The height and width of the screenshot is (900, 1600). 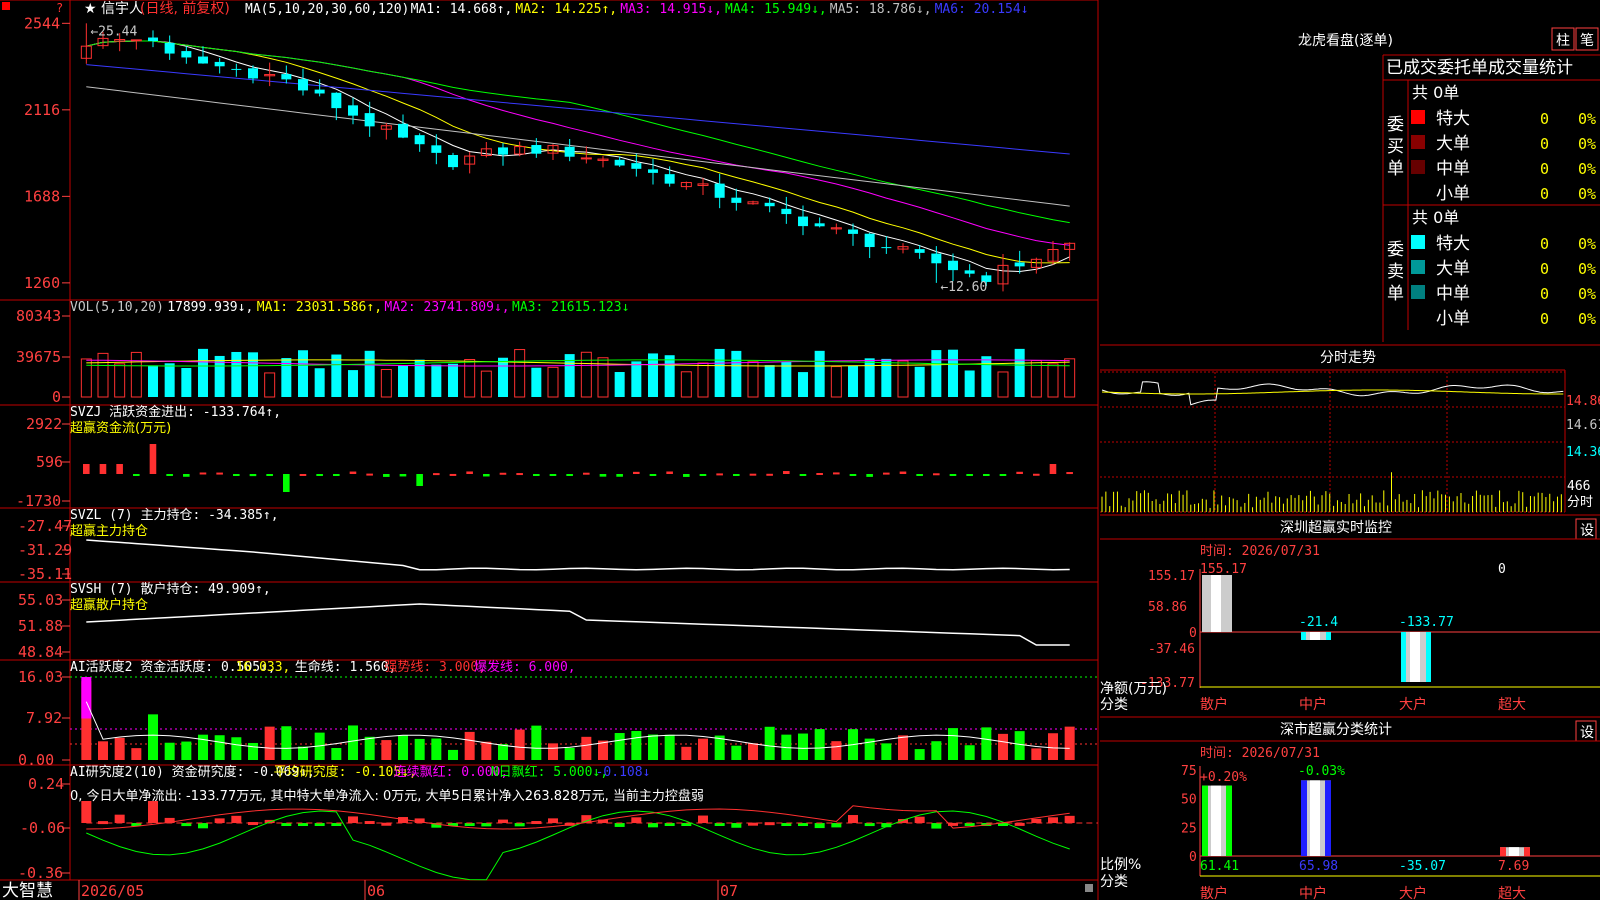 I want to click on date-label: 07, so click(x=729, y=891).